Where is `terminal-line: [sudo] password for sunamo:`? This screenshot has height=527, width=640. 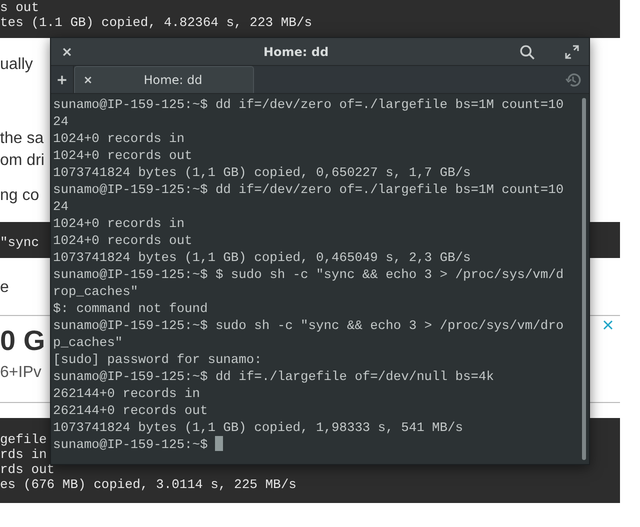
terminal-line: [sudo] password for sunamo: is located at coordinates (157, 359).